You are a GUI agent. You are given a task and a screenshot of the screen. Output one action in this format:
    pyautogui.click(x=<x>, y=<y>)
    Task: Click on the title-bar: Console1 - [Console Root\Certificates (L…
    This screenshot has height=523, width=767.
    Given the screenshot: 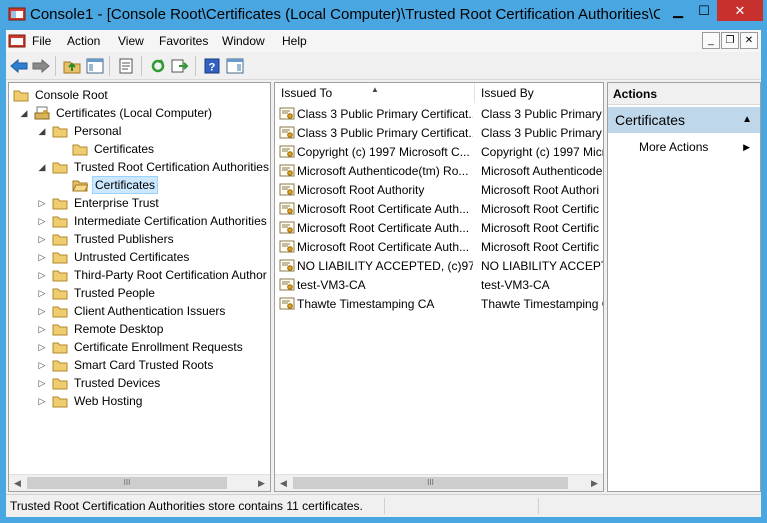 What is the action you would take?
    pyautogui.click(x=383, y=15)
    